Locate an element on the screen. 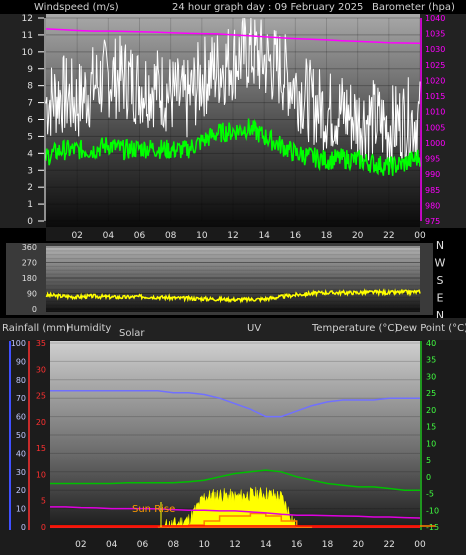 This screenshot has height=555, width=466. baro-y-tick-label: 1030 is located at coordinates (435, 49).